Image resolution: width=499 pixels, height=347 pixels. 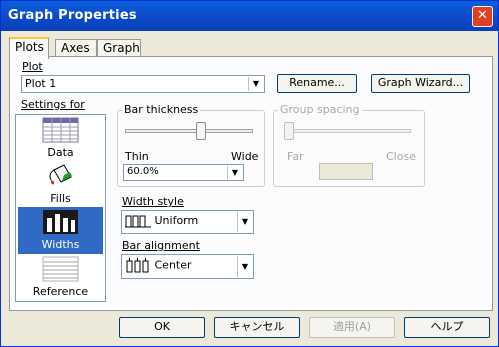 I want to click on help-button: ヘルプ, so click(x=447, y=327).